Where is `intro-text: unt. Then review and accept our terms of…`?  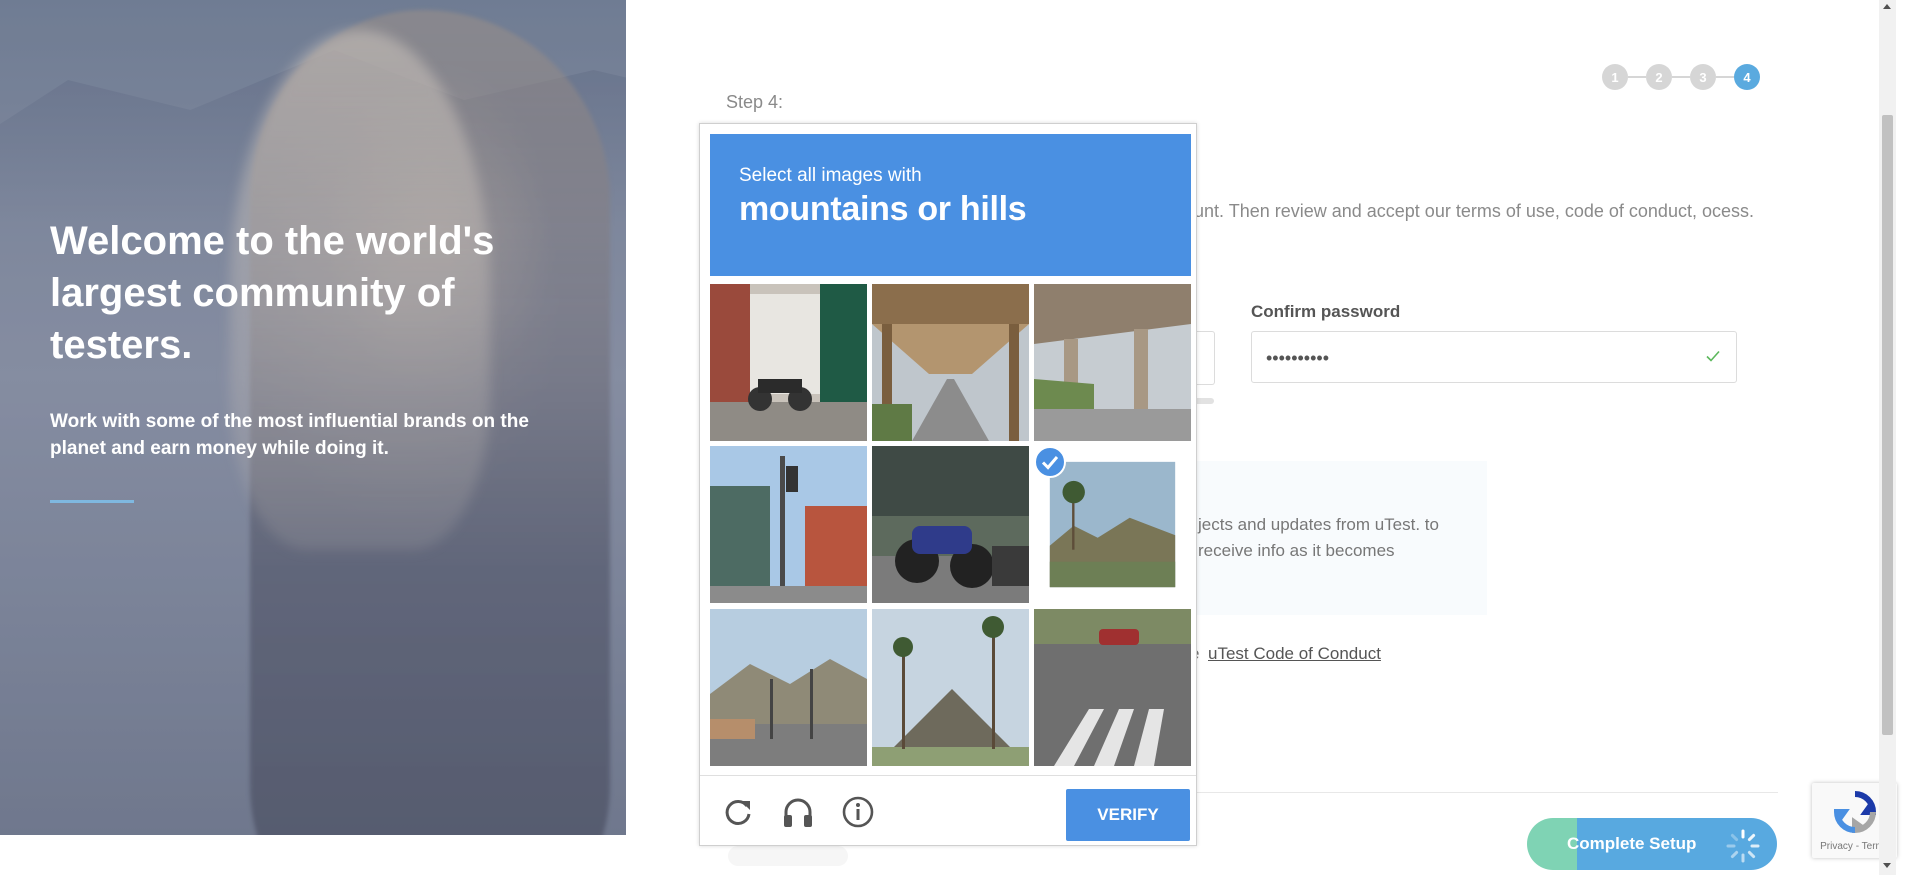
intro-text: unt. Then review and accept our terms of… is located at coordinates (1474, 211).